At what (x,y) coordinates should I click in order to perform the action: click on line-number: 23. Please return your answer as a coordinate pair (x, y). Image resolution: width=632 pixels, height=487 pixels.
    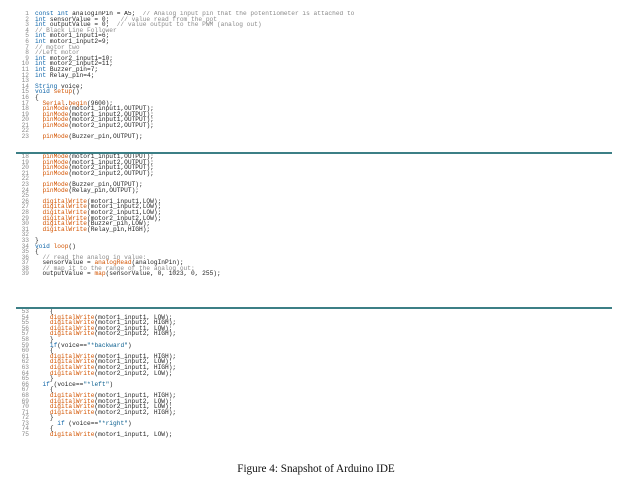
    Looking at the image, I should click on (25, 137).